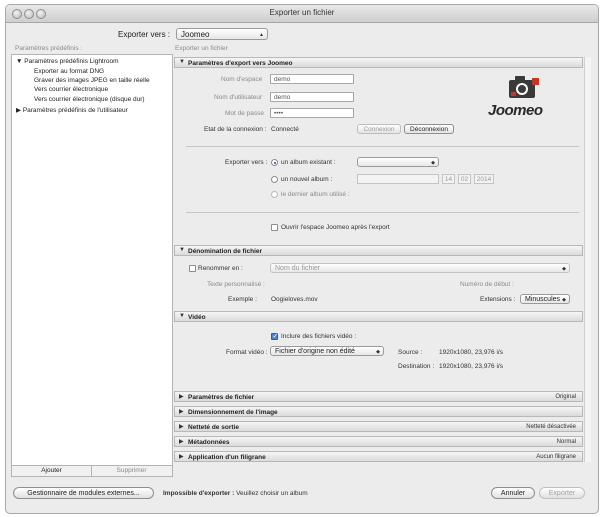 The height and width of the screenshot is (517, 603). Describe the element at coordinates (242, 79) in the screenshot. I see `space-name-label: Nom d'espace` at that location.